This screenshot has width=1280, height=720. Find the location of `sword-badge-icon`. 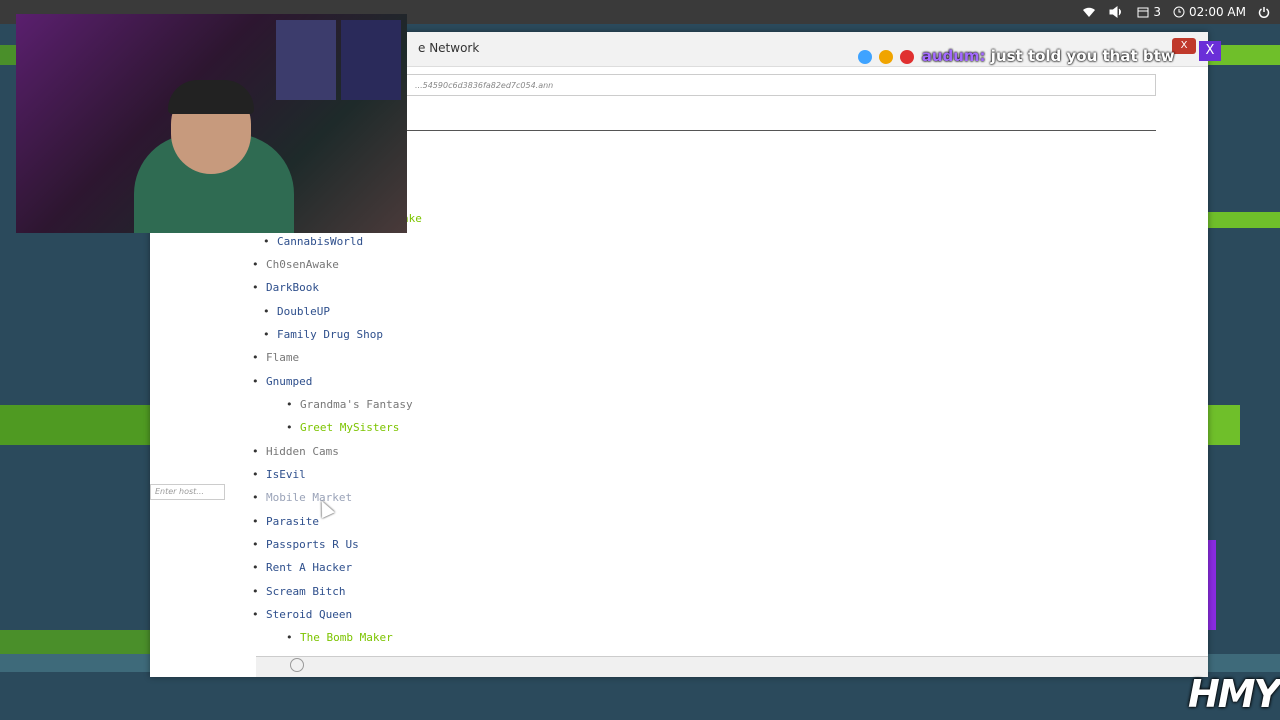

sword-badge-icon is located at coordinates (865, 56).